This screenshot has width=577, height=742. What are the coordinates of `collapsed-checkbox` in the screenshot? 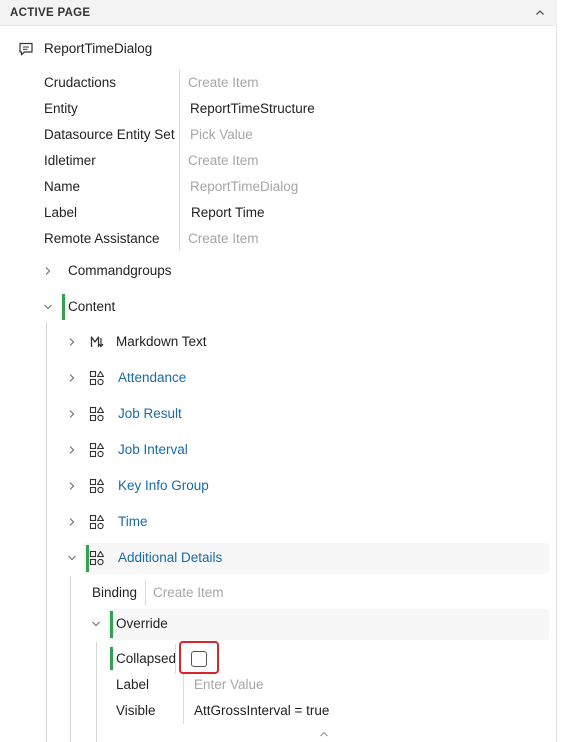 It's located at (199, 659).